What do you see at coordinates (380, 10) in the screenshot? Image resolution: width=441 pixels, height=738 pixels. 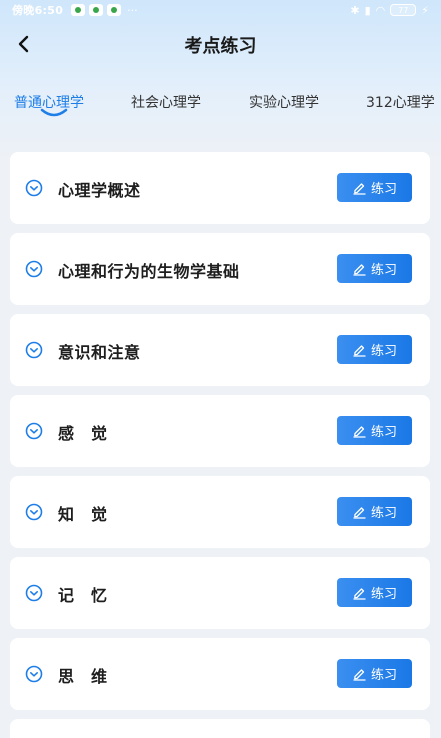 I see `wifi-icon: ◠` at bounding box center [380, 10].